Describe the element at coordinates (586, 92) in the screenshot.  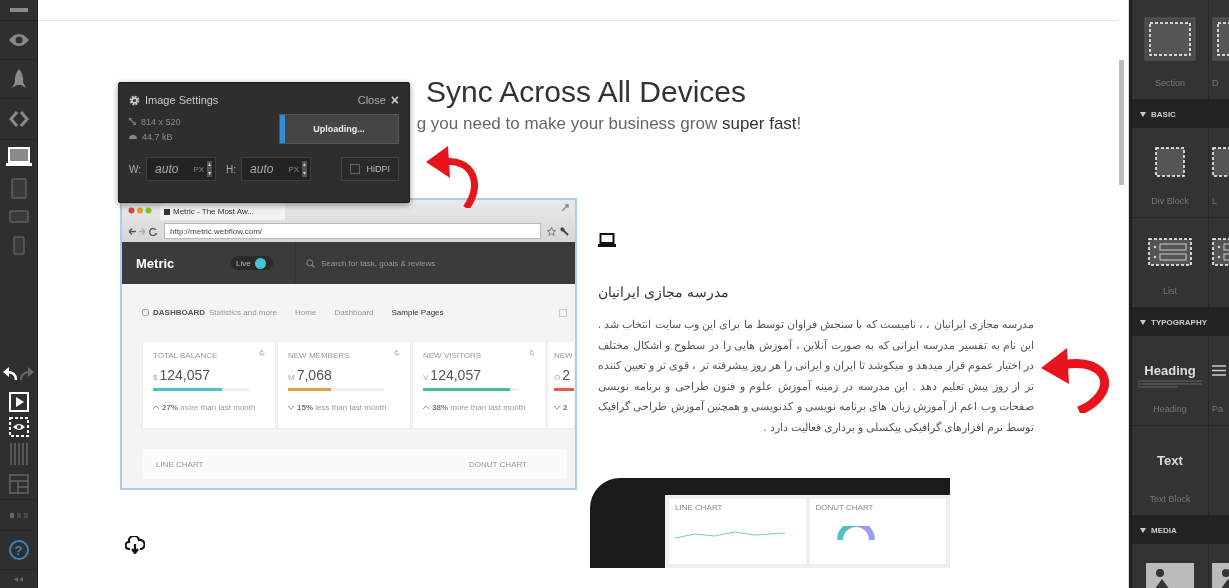
I see `section-heading: Sync Across All Devices` at that location.